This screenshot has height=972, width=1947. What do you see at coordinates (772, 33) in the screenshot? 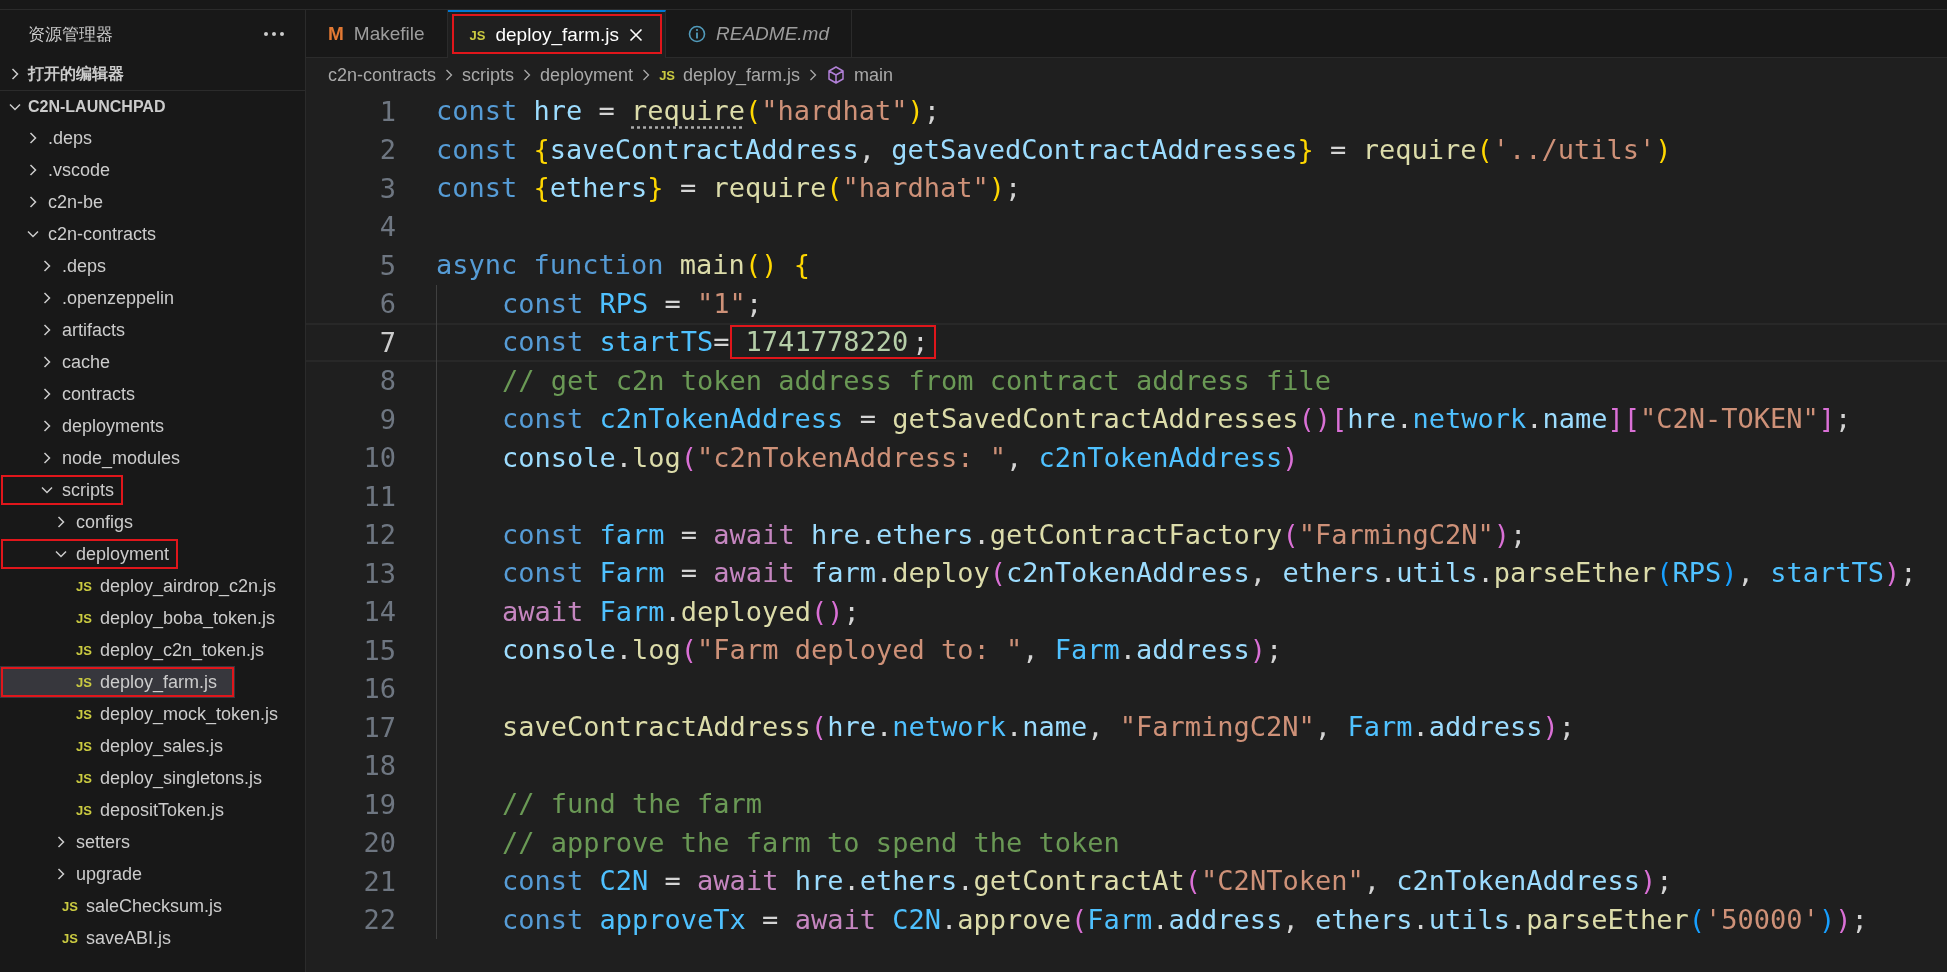
I see `tab-label: README.md` at bounding box center [772, 33].